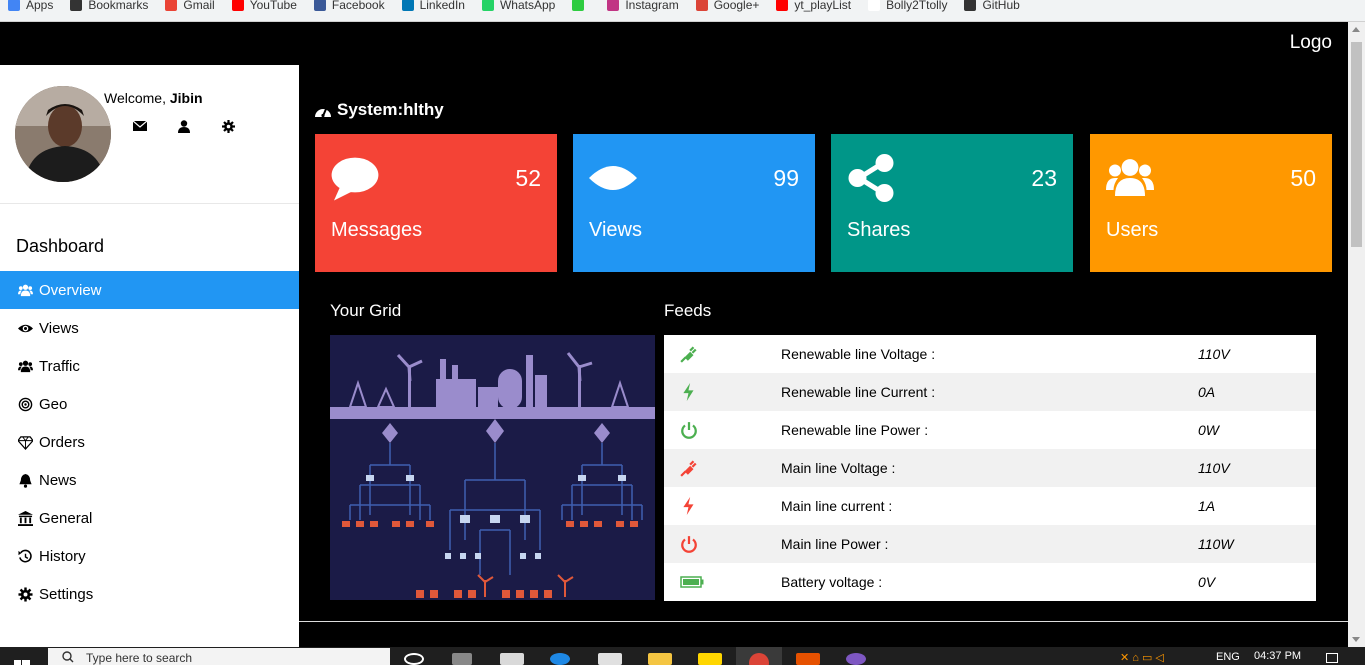 This screenshot has height=665, width=1365. What do you see at coordinates (1356, 29) in the screenshot?
I see `scroll-up-arrow` at bounding box center [1356, 29].